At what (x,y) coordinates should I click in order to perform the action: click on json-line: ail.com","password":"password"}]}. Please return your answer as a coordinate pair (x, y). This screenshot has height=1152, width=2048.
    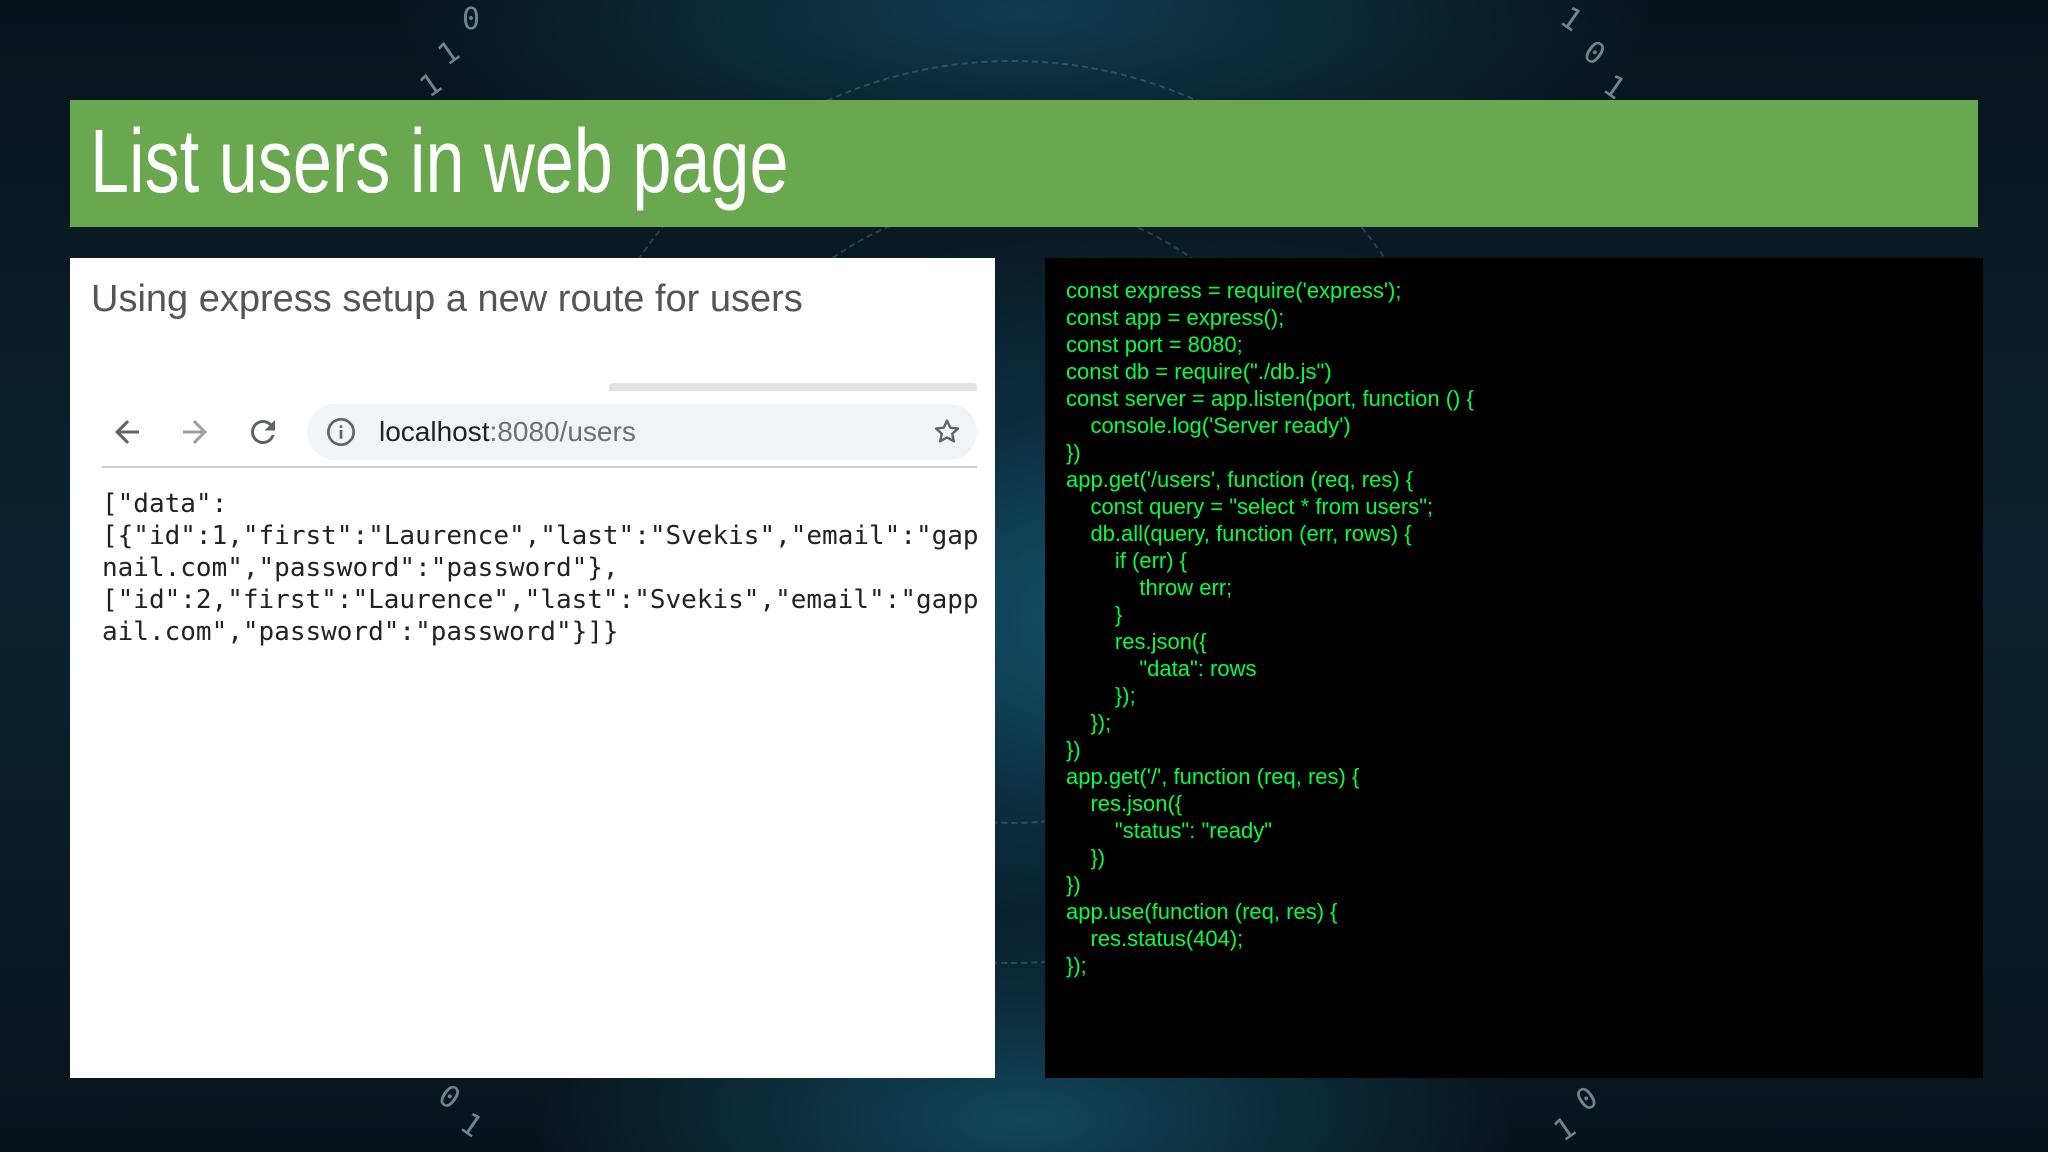
    Looking at the image, I should click on (360, 632).